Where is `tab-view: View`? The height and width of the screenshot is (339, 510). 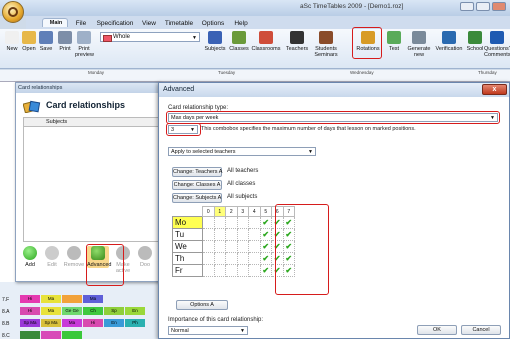
tab-view: View is located at coordinates (149, 23).